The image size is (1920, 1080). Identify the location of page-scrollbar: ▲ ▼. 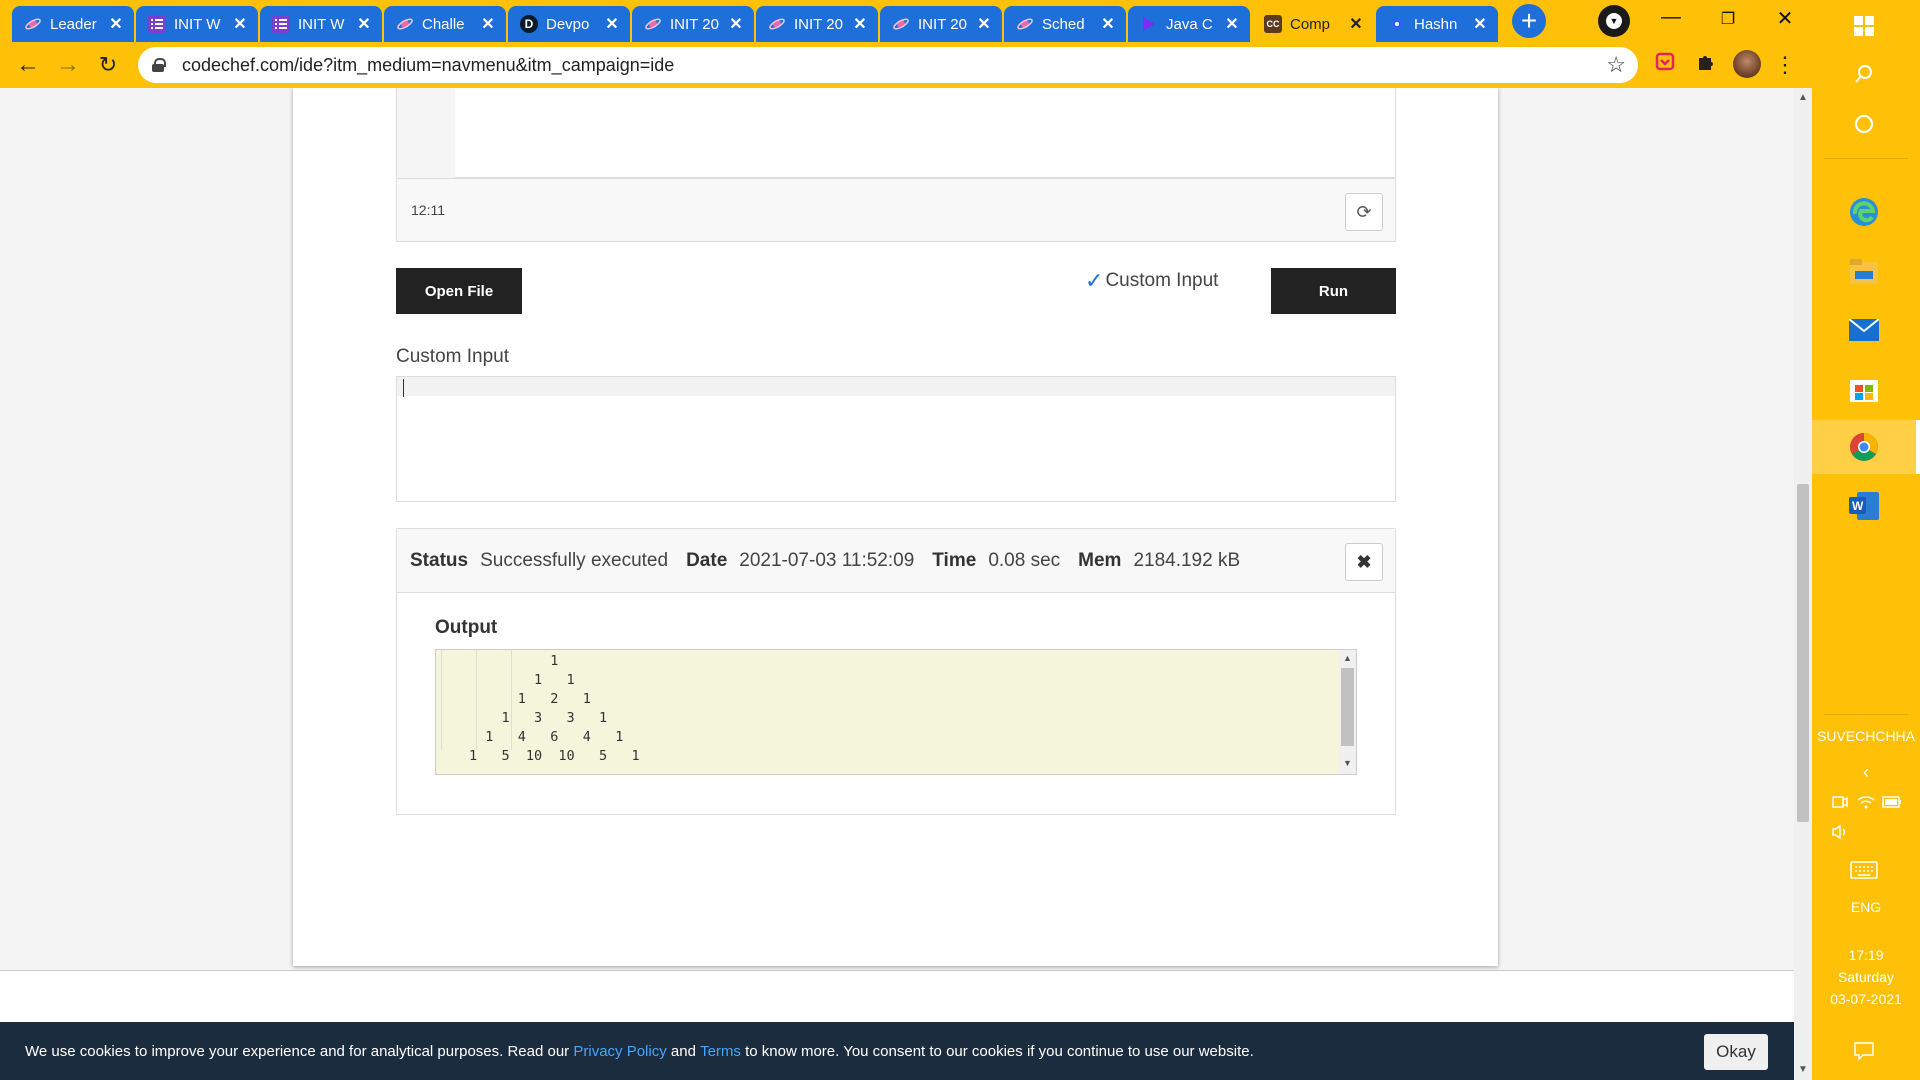
(1803, 584).